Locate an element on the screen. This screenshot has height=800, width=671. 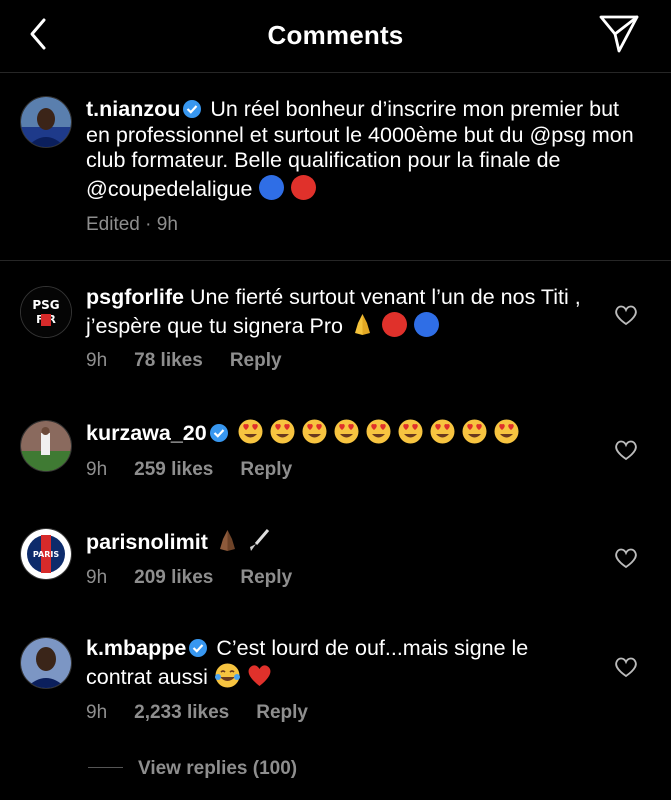
view-replies-button: View replies (100) is located at coordinates (192, 769).